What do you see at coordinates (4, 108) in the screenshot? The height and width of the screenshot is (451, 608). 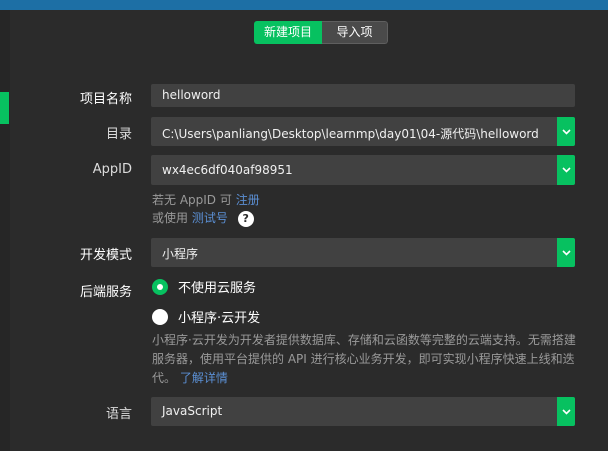 I see `sidebar-active-marker` at bounding box center [4, 108].